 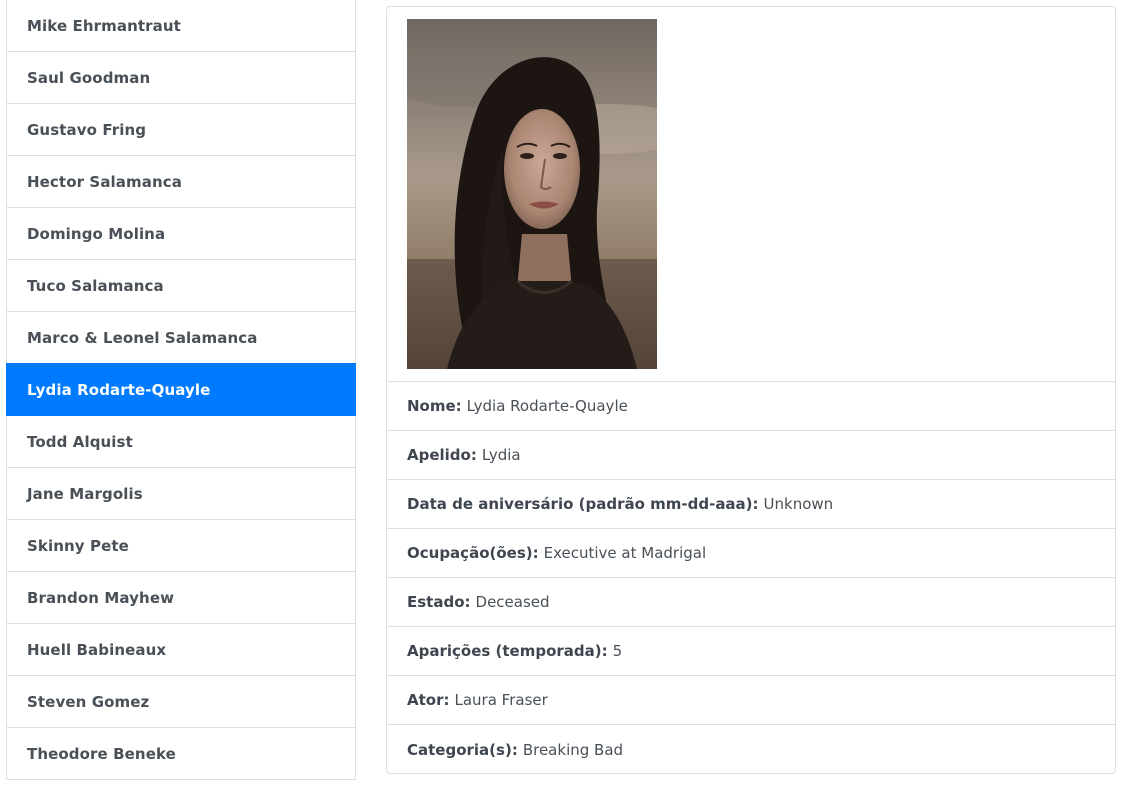 What do you see at coordinates (181, 337) in the screenshot?
I see `list-item: Marco & Leonel Salamanca` at bounding box center [181, 337].